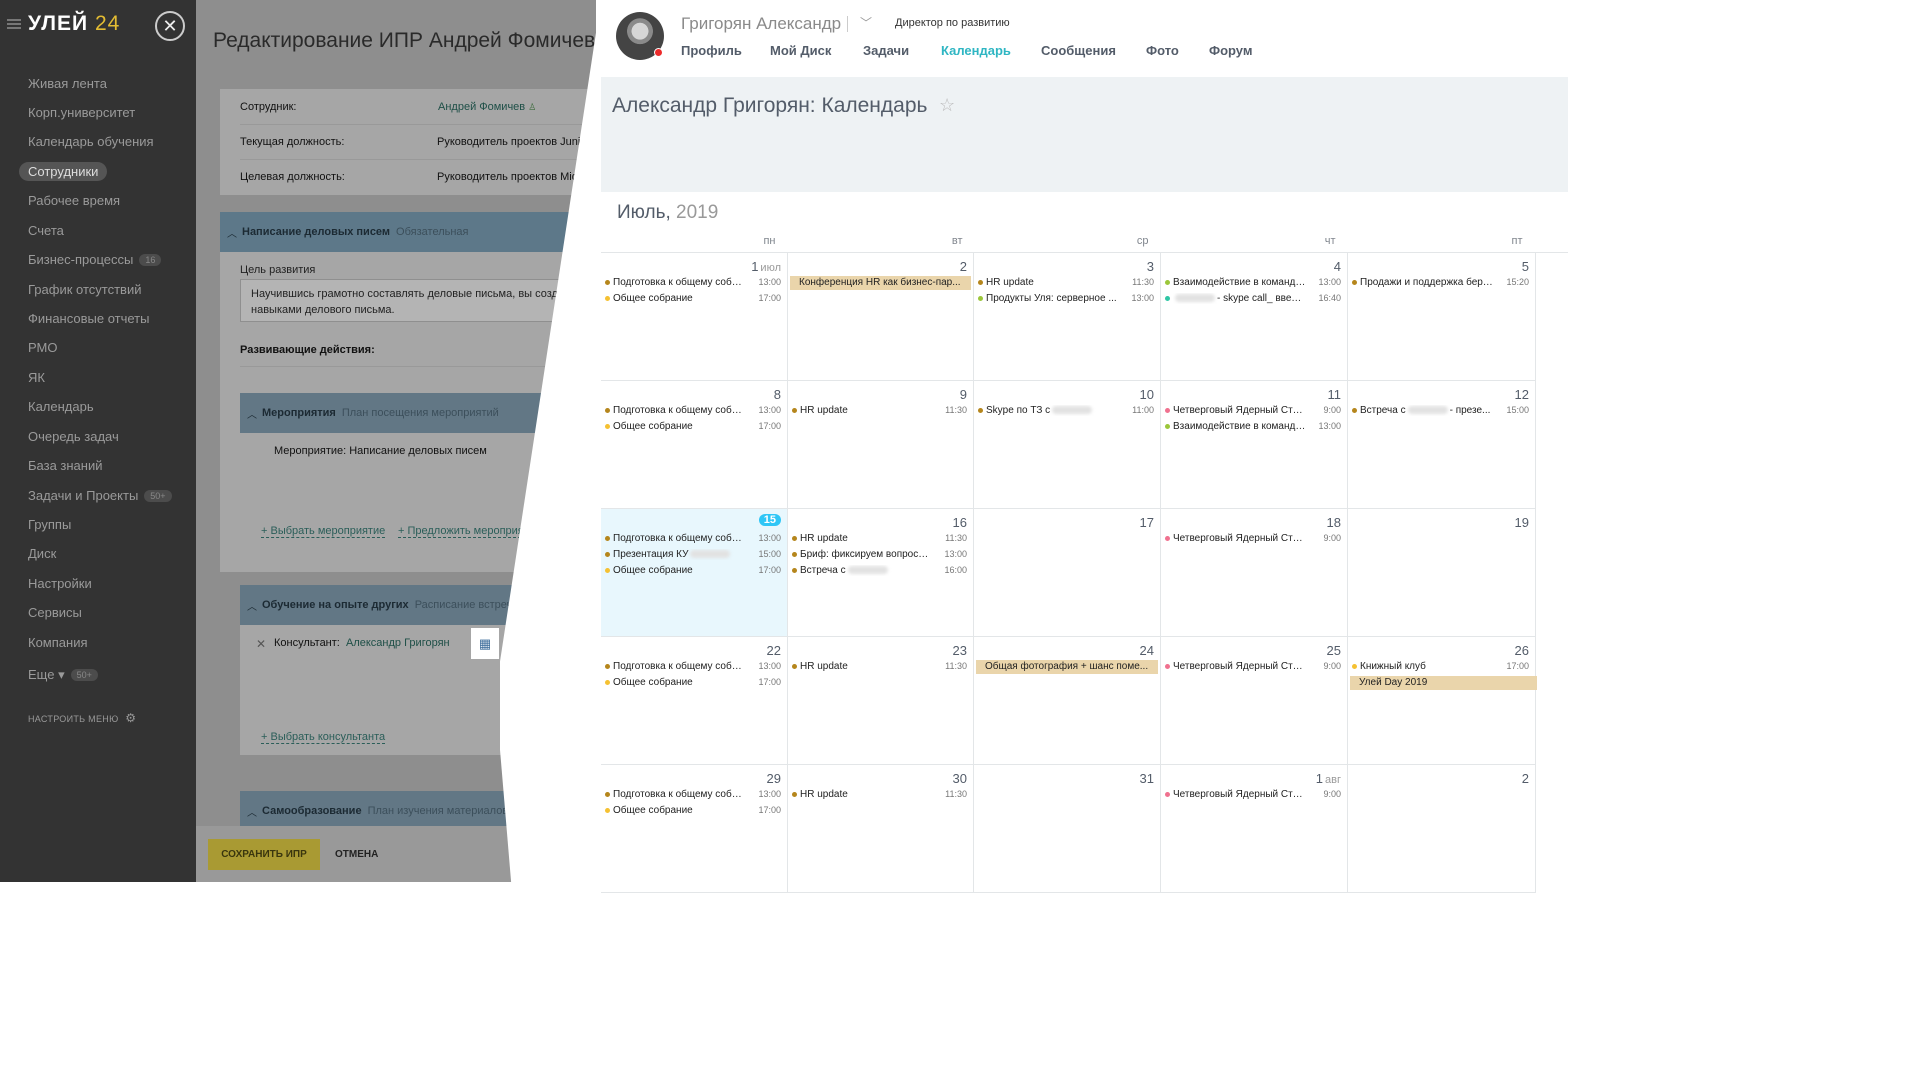 This screenshot has width=1920, height=1080. What do you see at coordinates (264, 854) in the screenshot?
I see `save-ipr-button: СОХРАНИТЬ ИПР` at bounding box center [264, 854].